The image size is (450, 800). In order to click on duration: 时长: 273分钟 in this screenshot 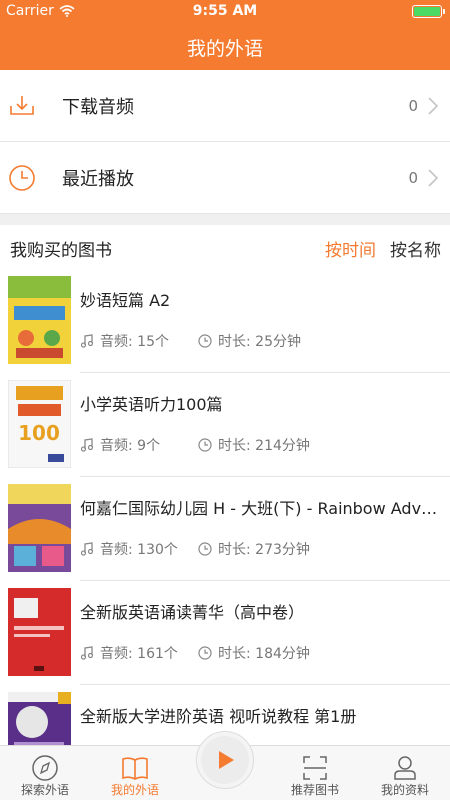, I will do `click(254, 549)`.